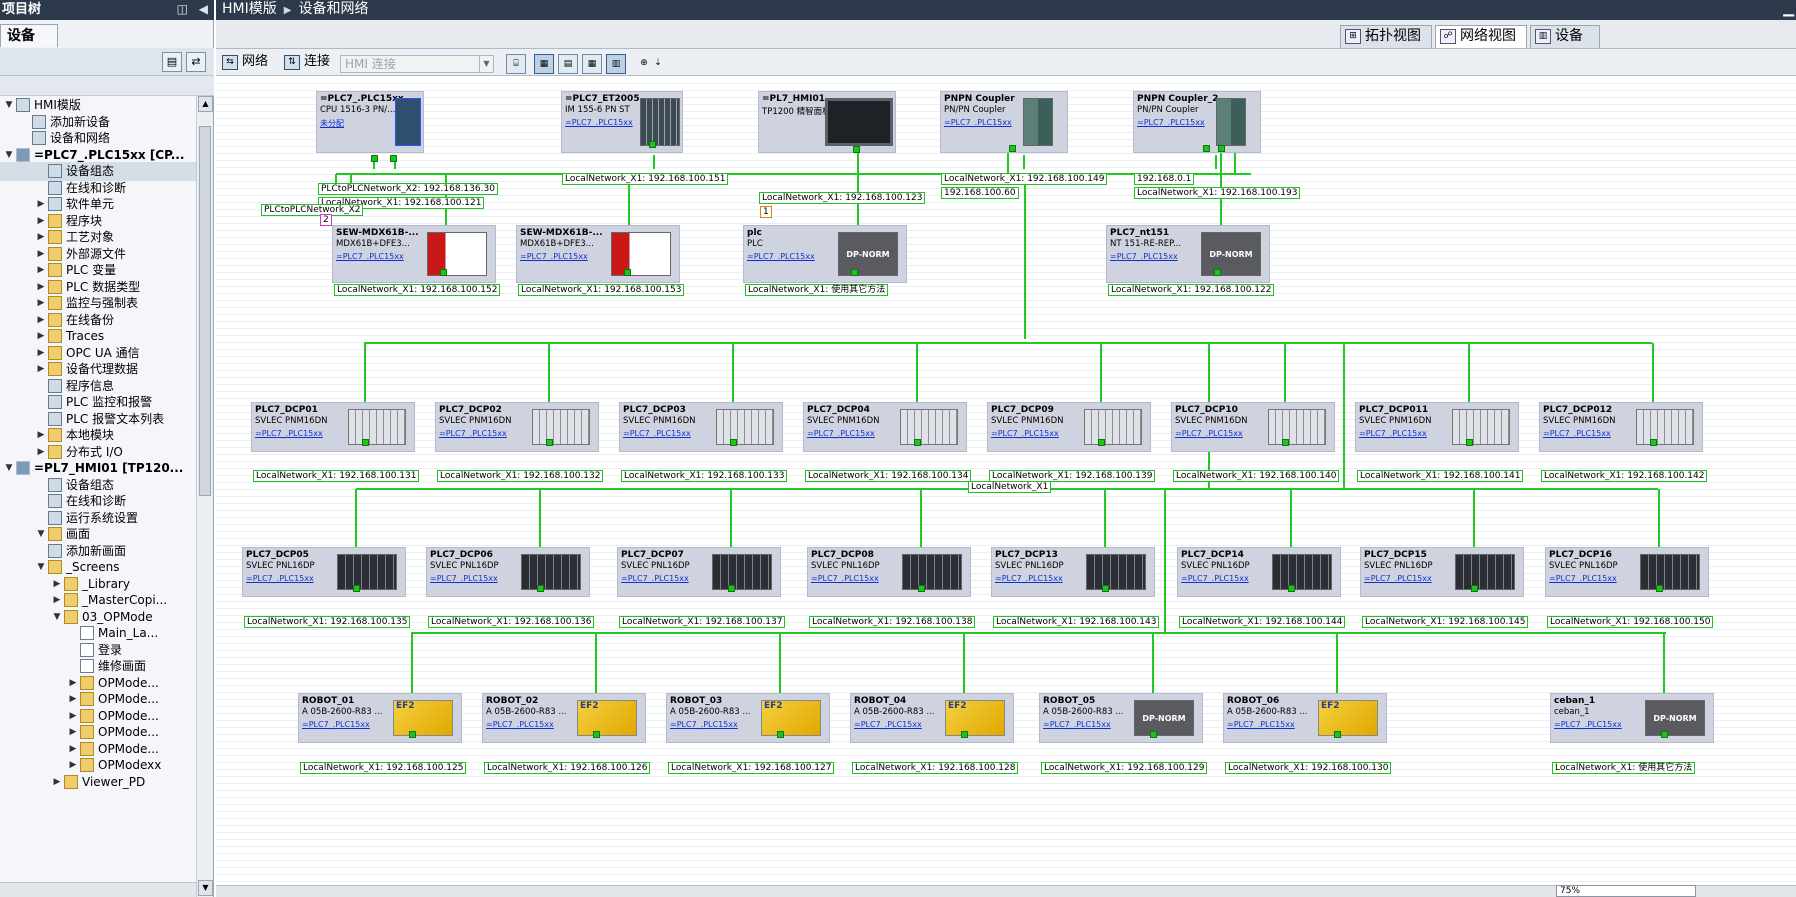  Describe the element at coordinates (885, 427) in the screenshot. I see `device-box: PLC7_DCP04 SVLEC PNM16DN =PLC7_.PLC15xx` at that location.